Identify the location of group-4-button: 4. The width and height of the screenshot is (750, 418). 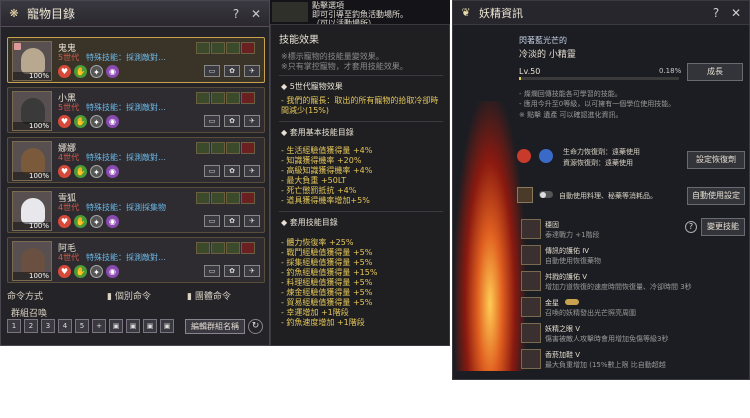
(65, 326).